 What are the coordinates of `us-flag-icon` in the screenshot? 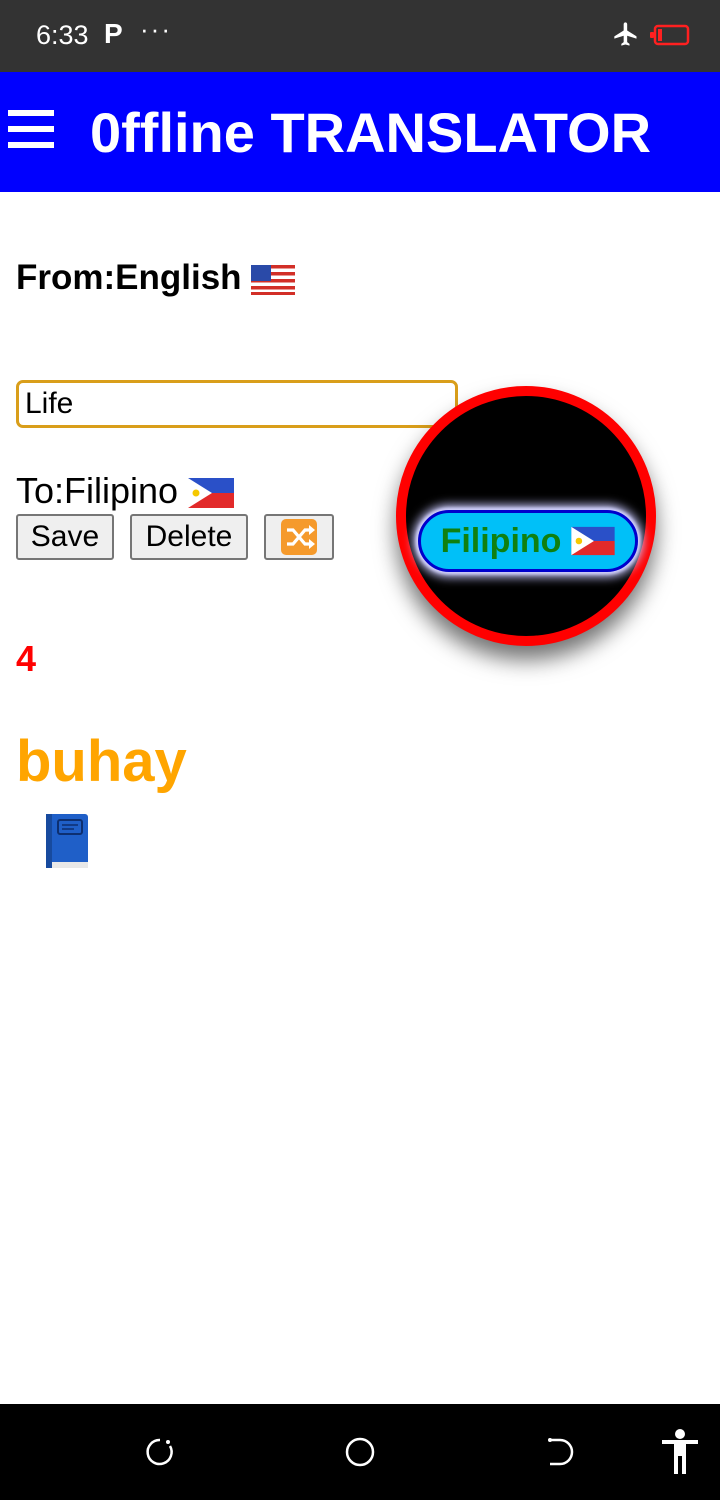 It's located at (273, 279).